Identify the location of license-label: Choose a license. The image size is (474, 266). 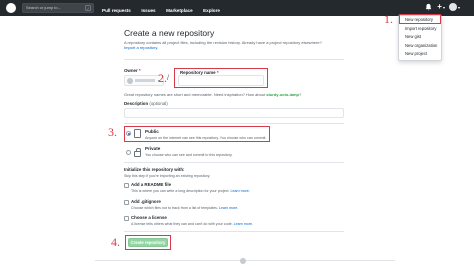
(149, 217).